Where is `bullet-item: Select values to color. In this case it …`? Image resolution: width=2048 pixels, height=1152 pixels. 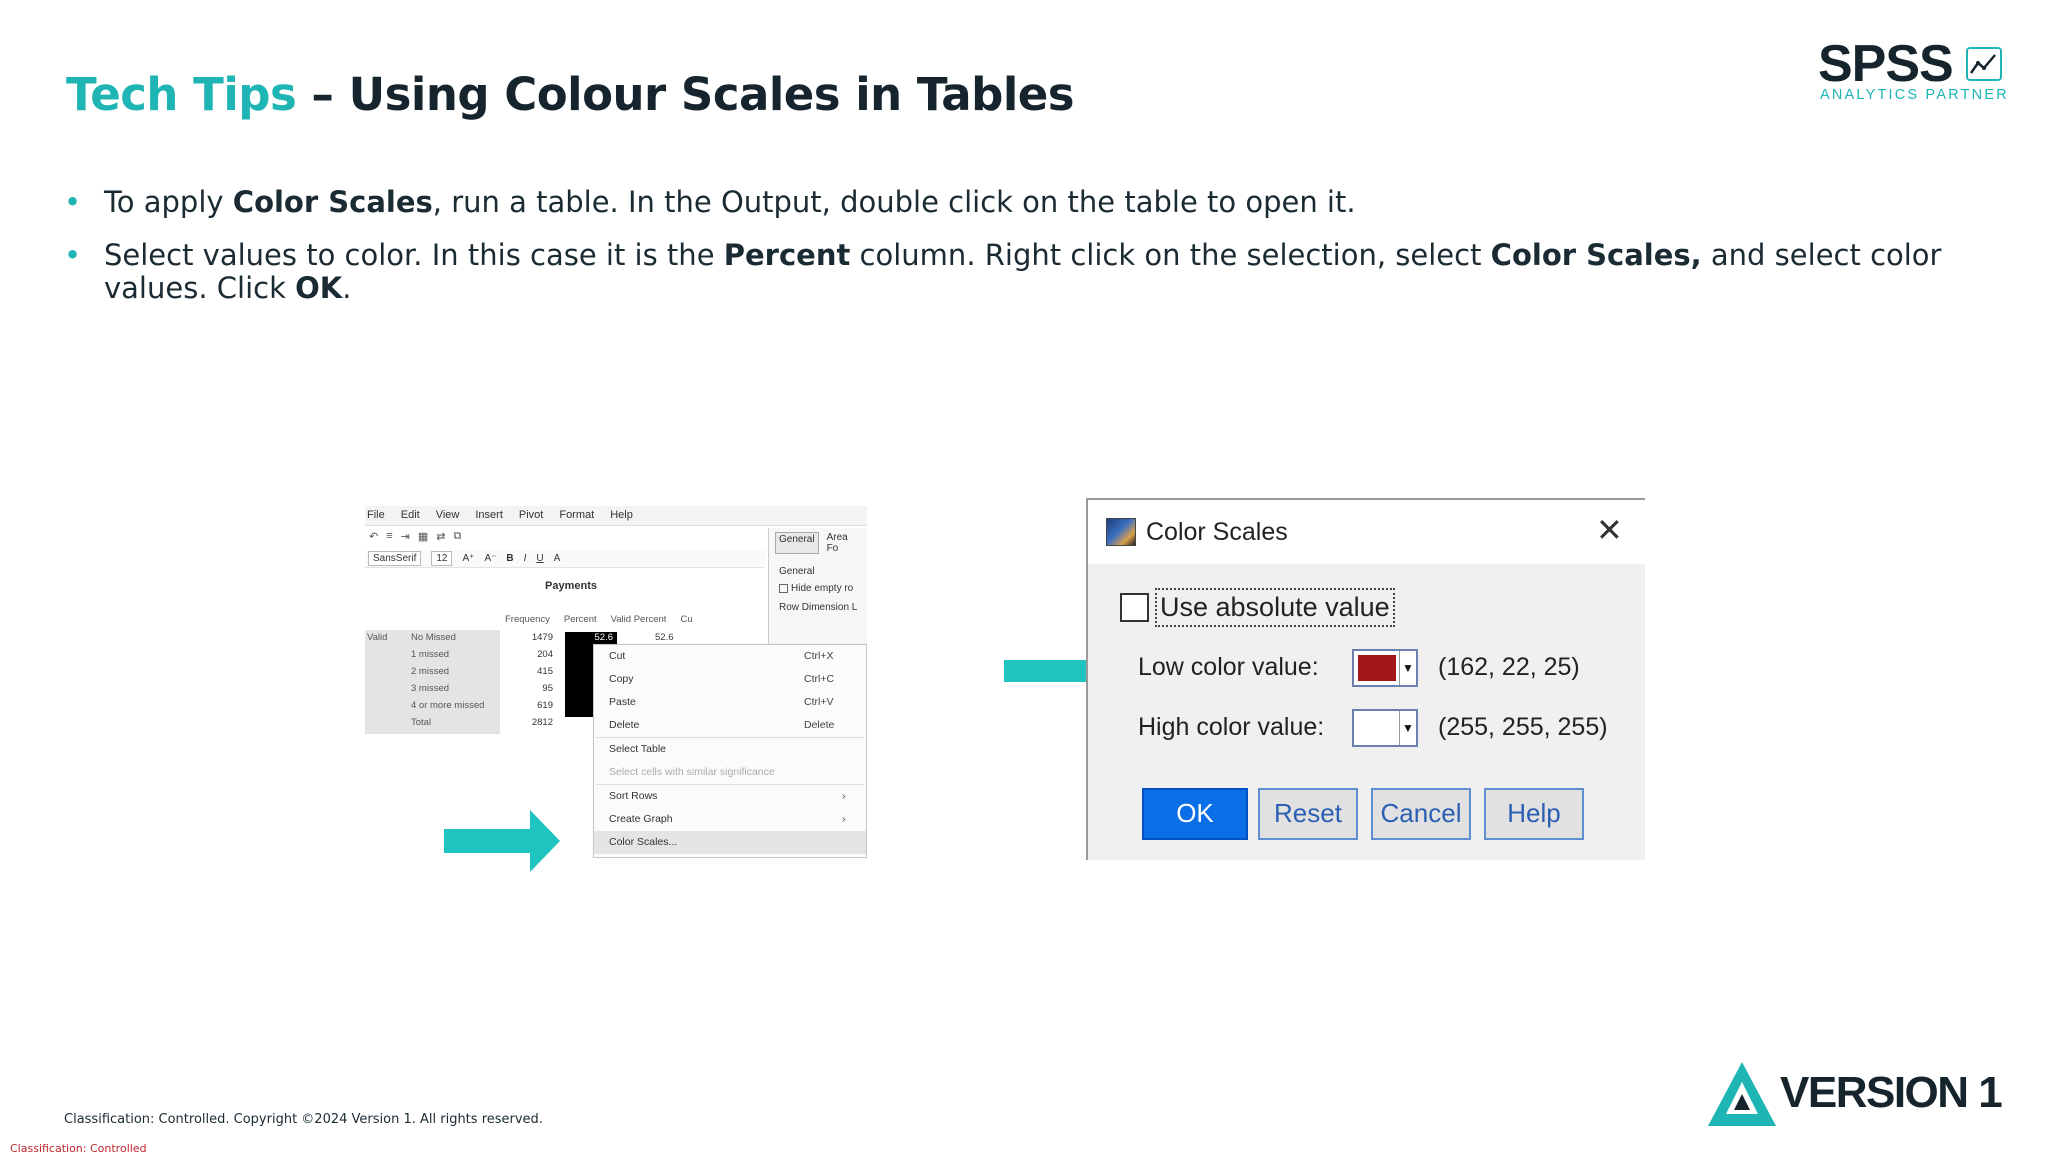
bullet-item: Select values to color. In this case it … is located at coordinates (1029, 272).